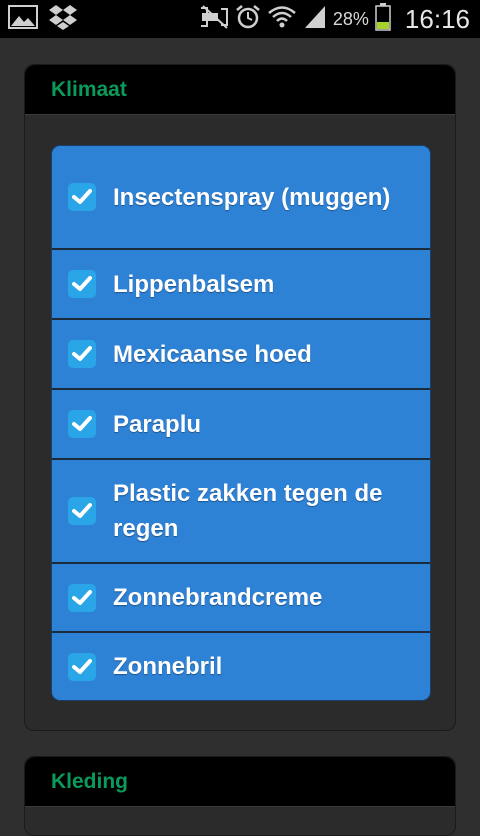 The image size is (480, 836). Describe the element at coordinates (218, 597) in the screenshot. I see `item-label: Zonnebrandcreme` at that location.